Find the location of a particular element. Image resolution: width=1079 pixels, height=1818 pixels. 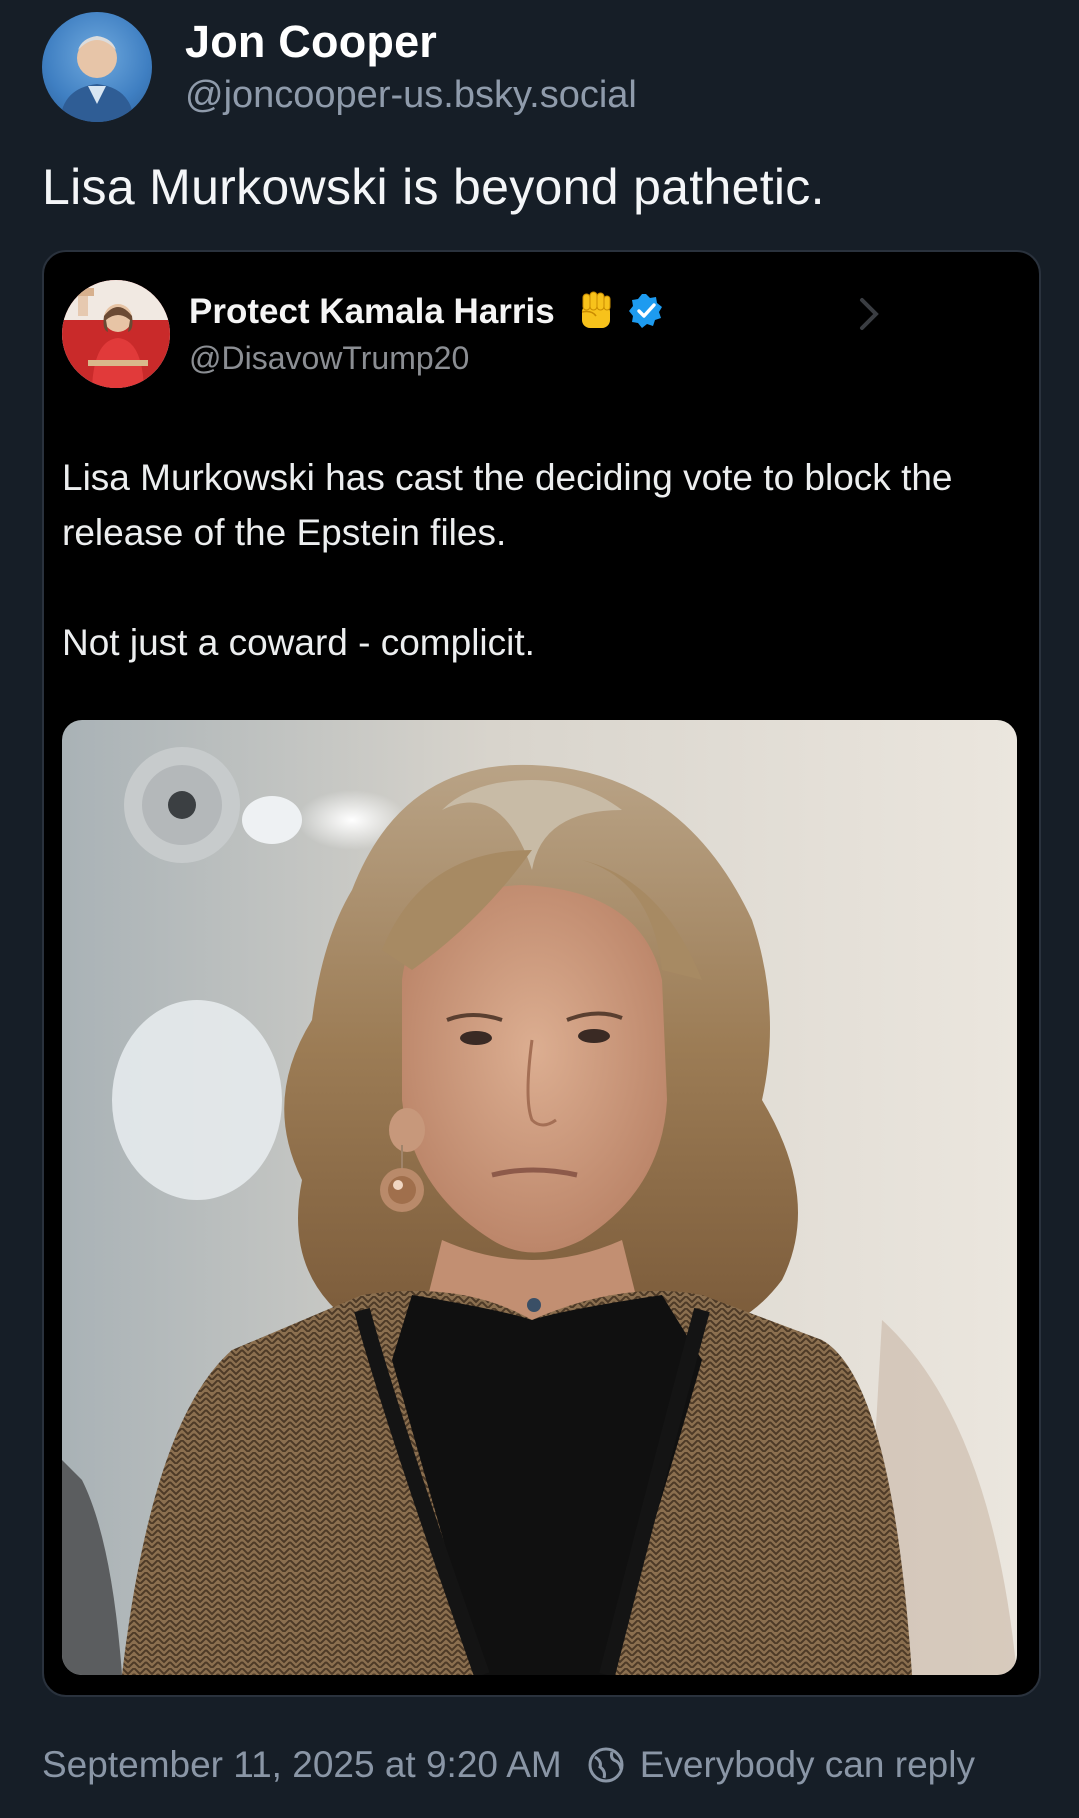

author-handle: @joncooper-us.bsky.social is located at coordinates (411, 95).